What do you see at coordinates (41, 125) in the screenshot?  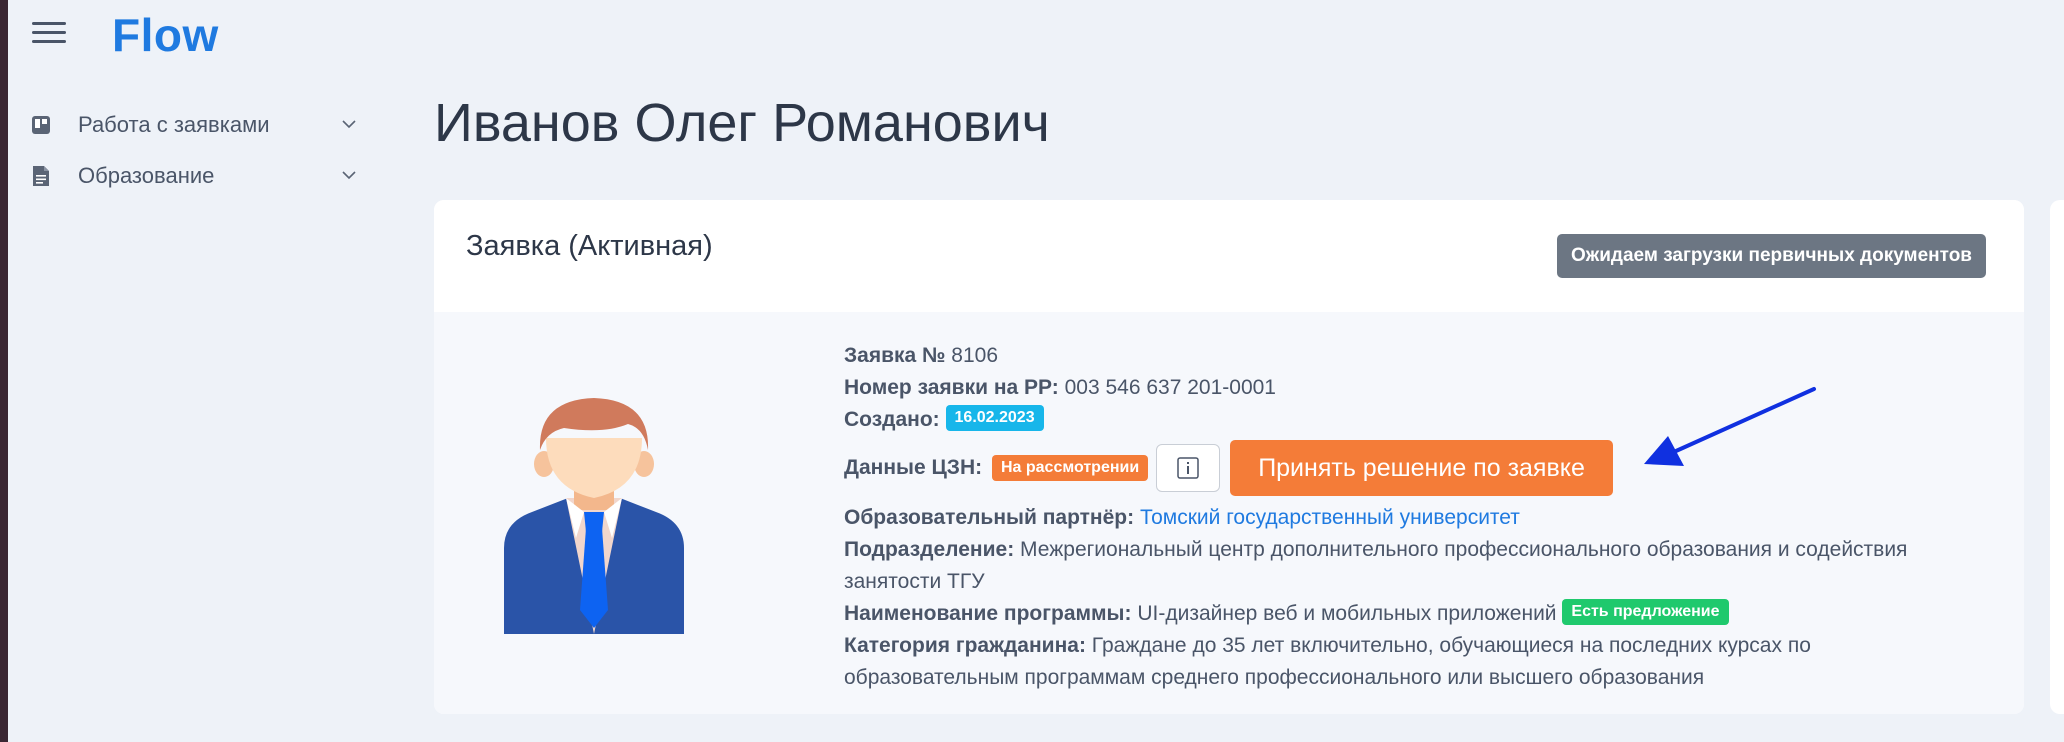 I see `board-icon` at bounding box center [41, 125].